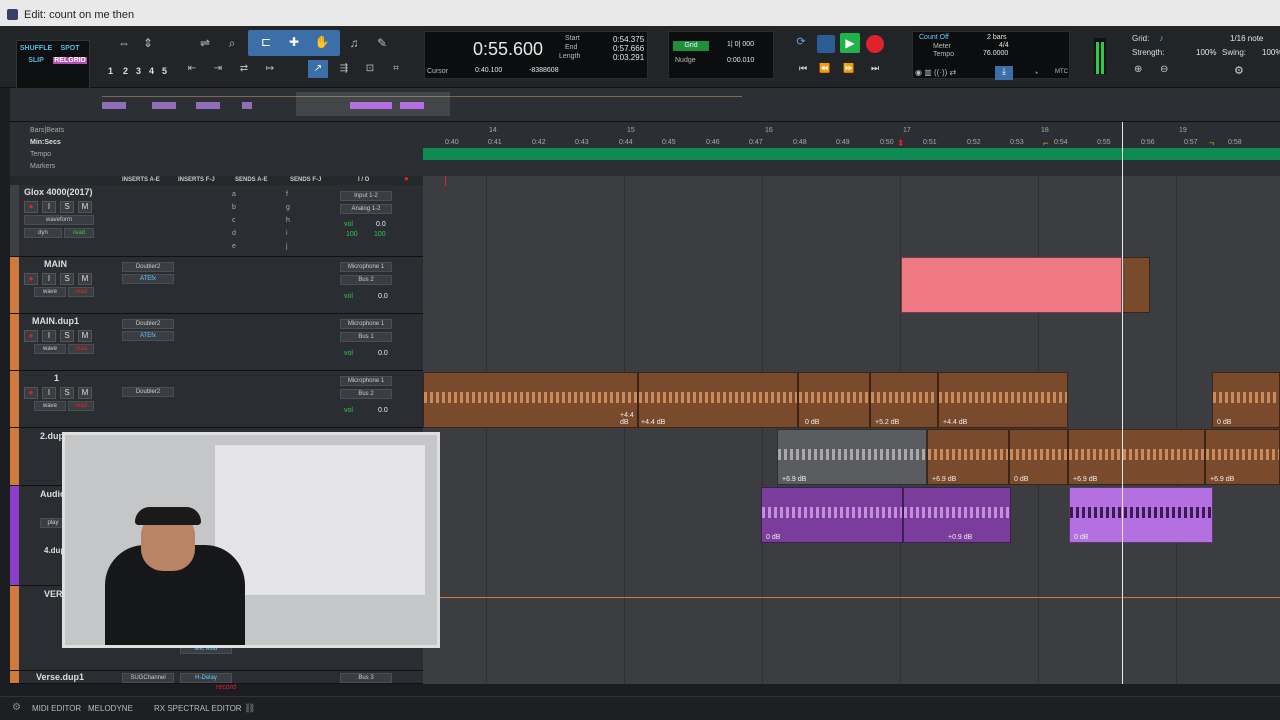 Image resolution: width=1280 pixels, height=720 pixels. I want to click on insert-slot: SUGChannel, so click(148, 678).